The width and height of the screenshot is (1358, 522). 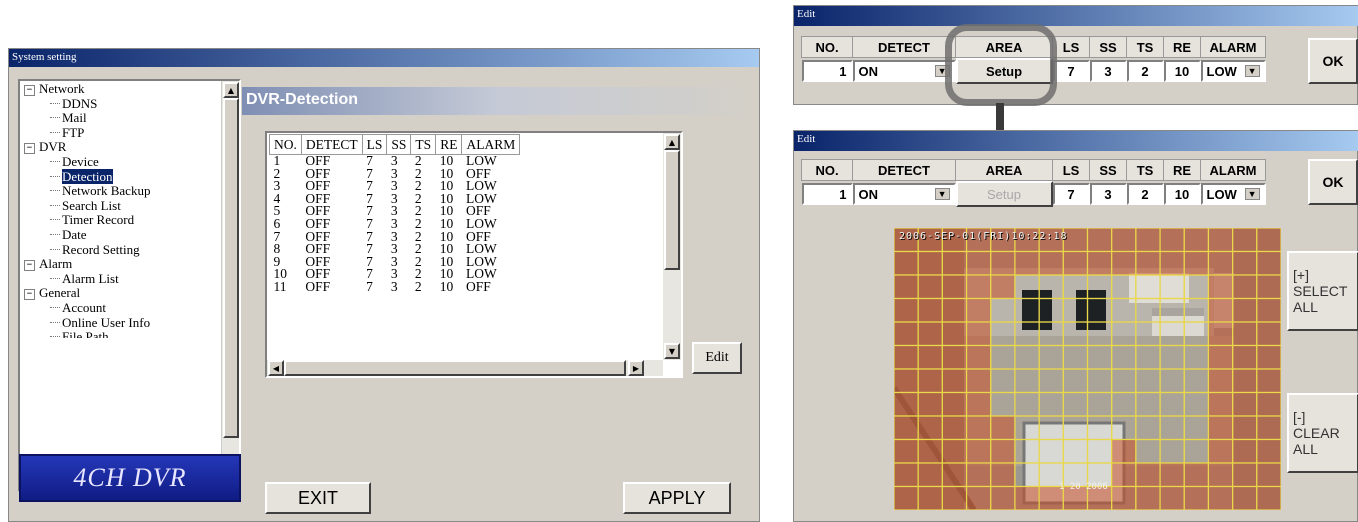 I want to click on edit-top-re: 10, so click(x=1182, y=71).